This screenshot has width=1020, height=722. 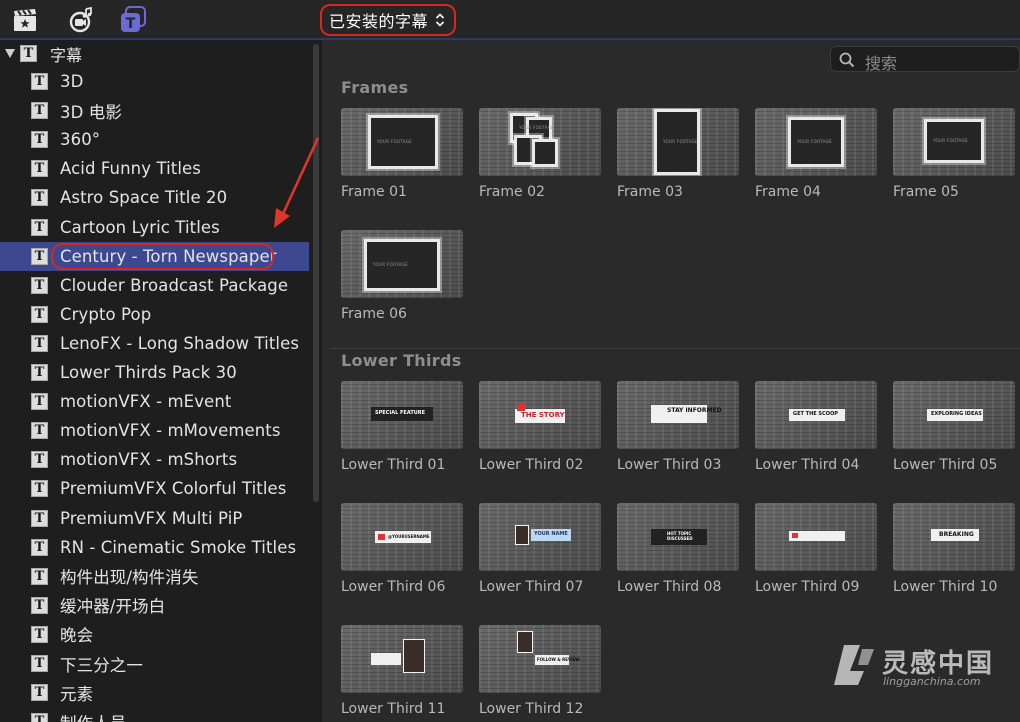 What do you see at coordinates (807, 465) in the screenshot?
I see `clip-label: Lower Third 04` at bounding box center [807, 465].